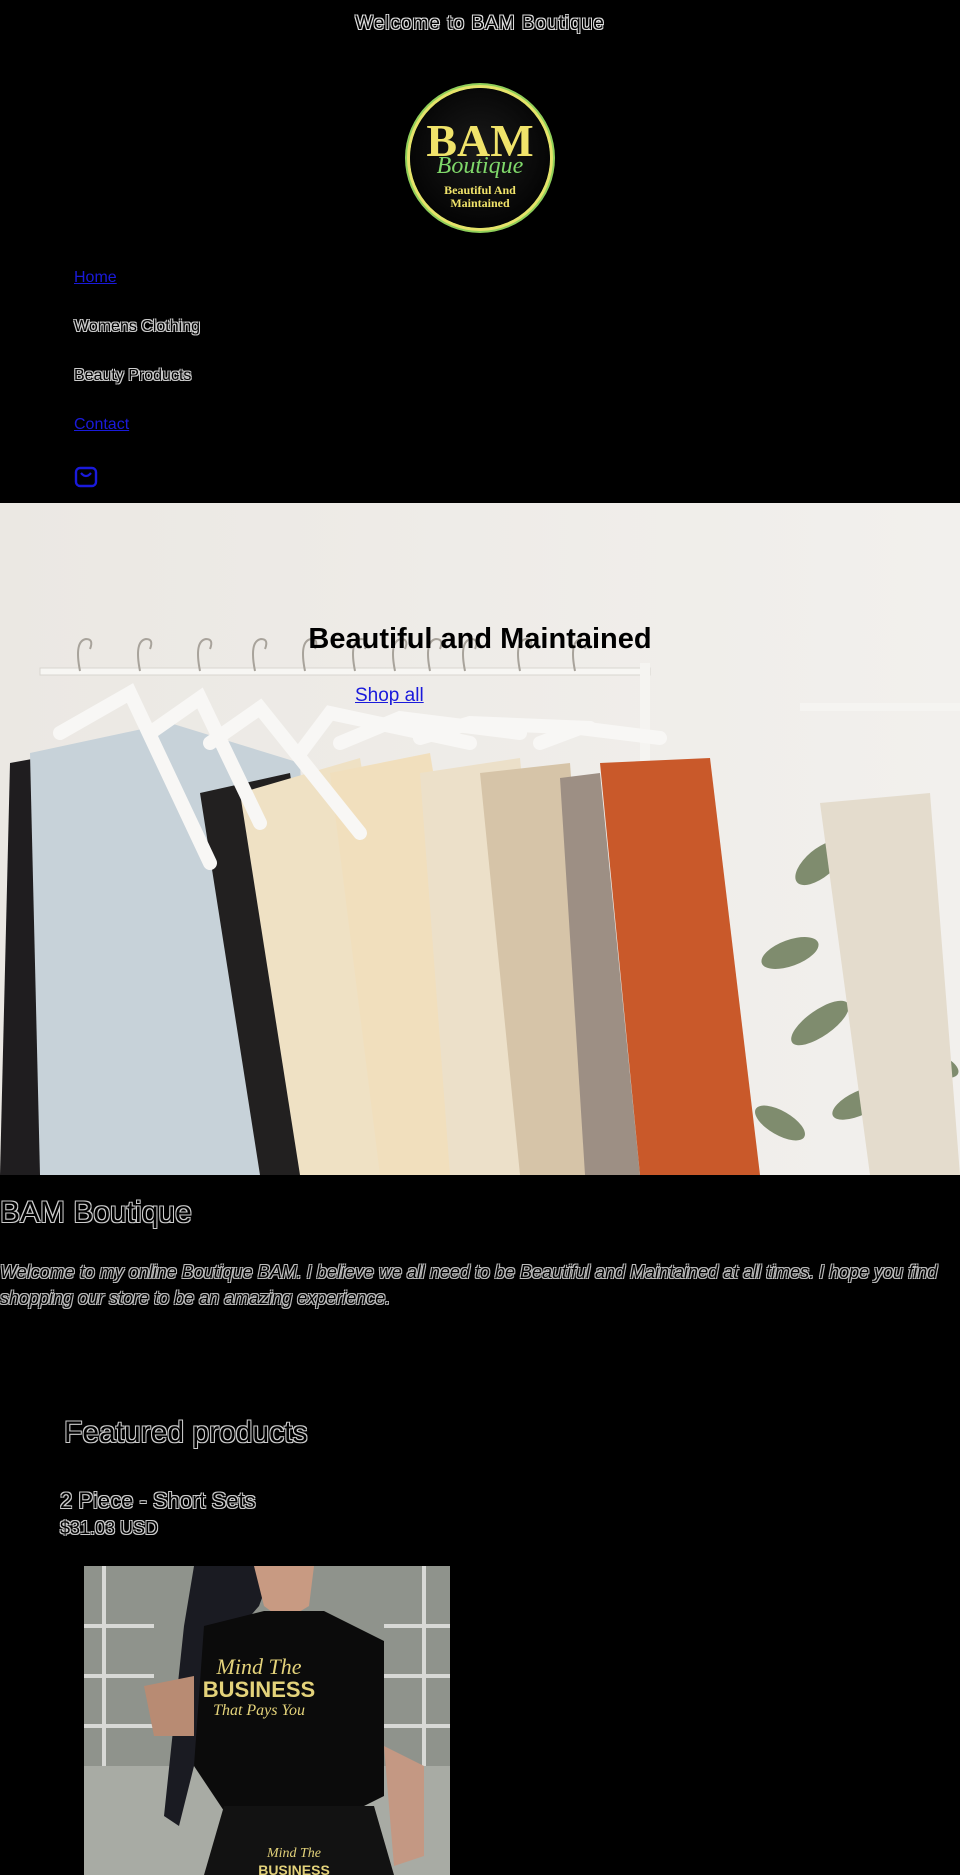  What do you see at coordinates (96, 1212) in the screenshot?
I see `about-title: BAM Boutique` at bounding box center [96, 1212].